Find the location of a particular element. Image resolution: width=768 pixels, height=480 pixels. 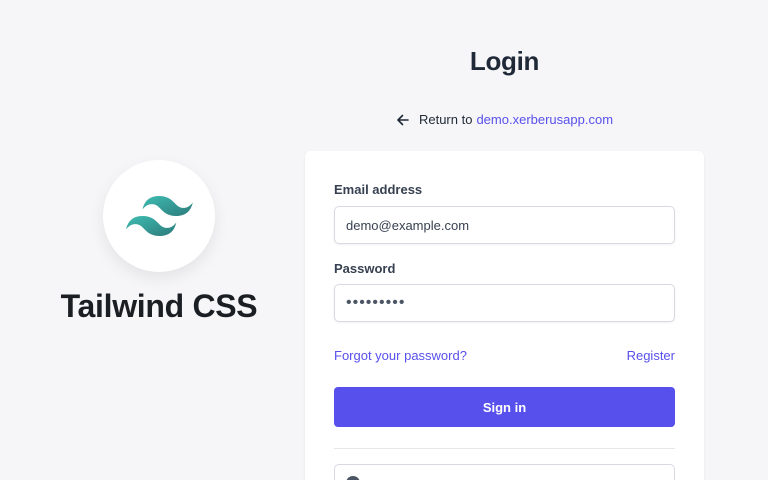

divider is located at coordinates (504, 448).